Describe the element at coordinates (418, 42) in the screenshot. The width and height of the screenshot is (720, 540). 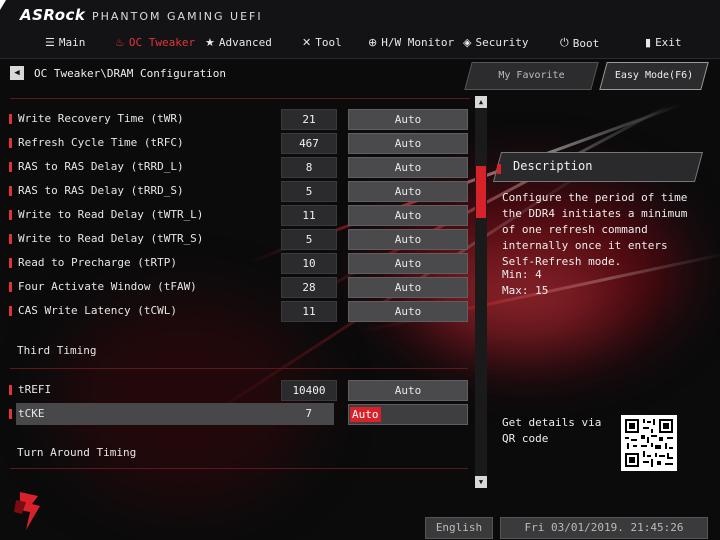
I see `tab-label: H/W Monitor` at that location.